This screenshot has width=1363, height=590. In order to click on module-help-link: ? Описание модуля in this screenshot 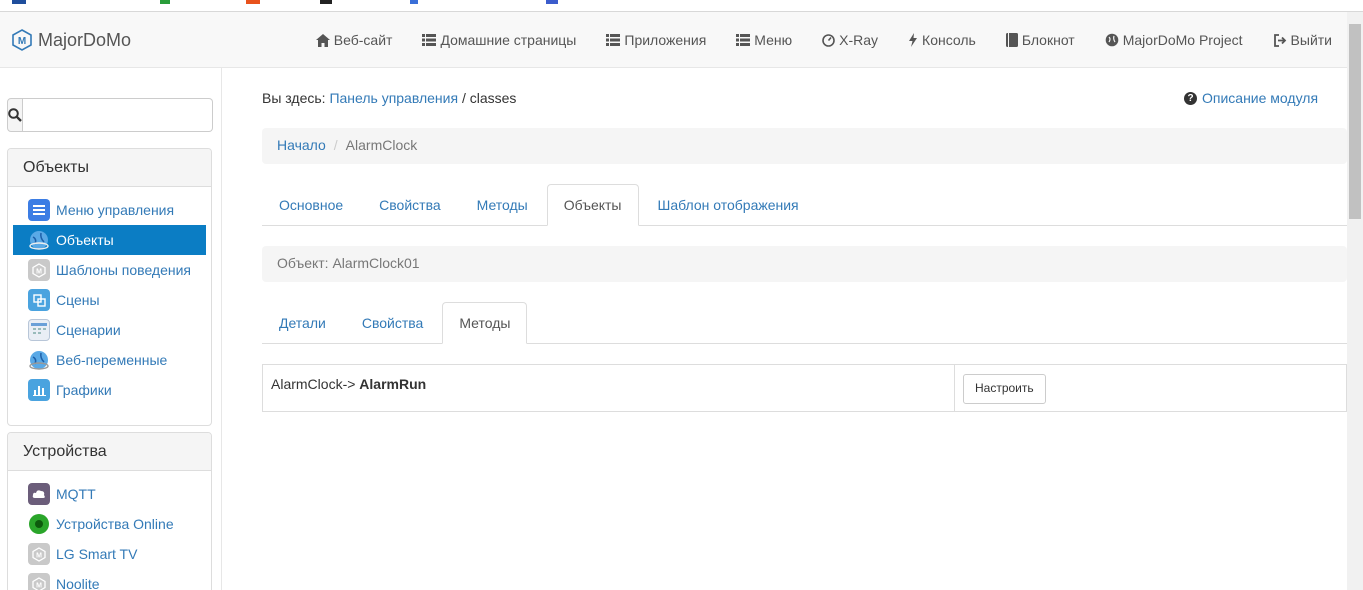, I will do `click(1251, 98)`.